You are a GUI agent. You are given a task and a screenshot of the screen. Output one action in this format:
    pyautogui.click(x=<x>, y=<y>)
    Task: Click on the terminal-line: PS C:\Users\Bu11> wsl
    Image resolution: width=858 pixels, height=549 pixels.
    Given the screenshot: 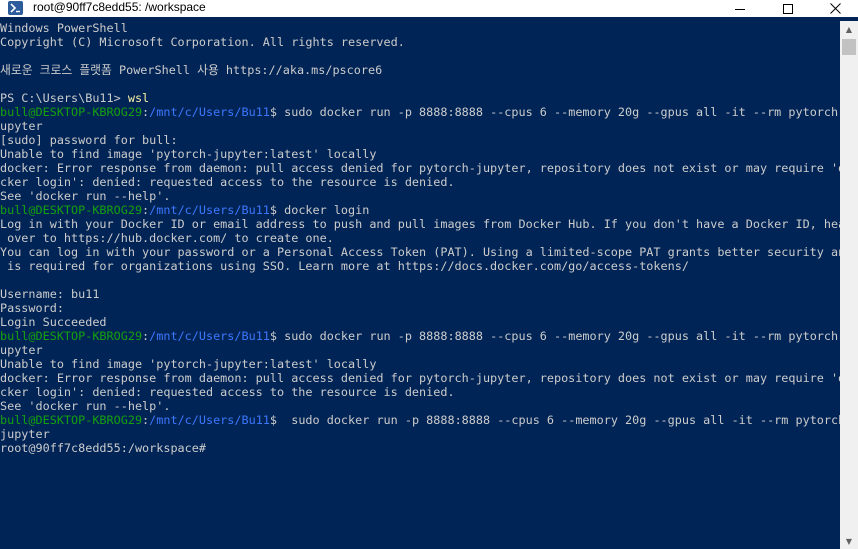 What is the action you would take?
    pyautogui.click(x=75, y=98)
    